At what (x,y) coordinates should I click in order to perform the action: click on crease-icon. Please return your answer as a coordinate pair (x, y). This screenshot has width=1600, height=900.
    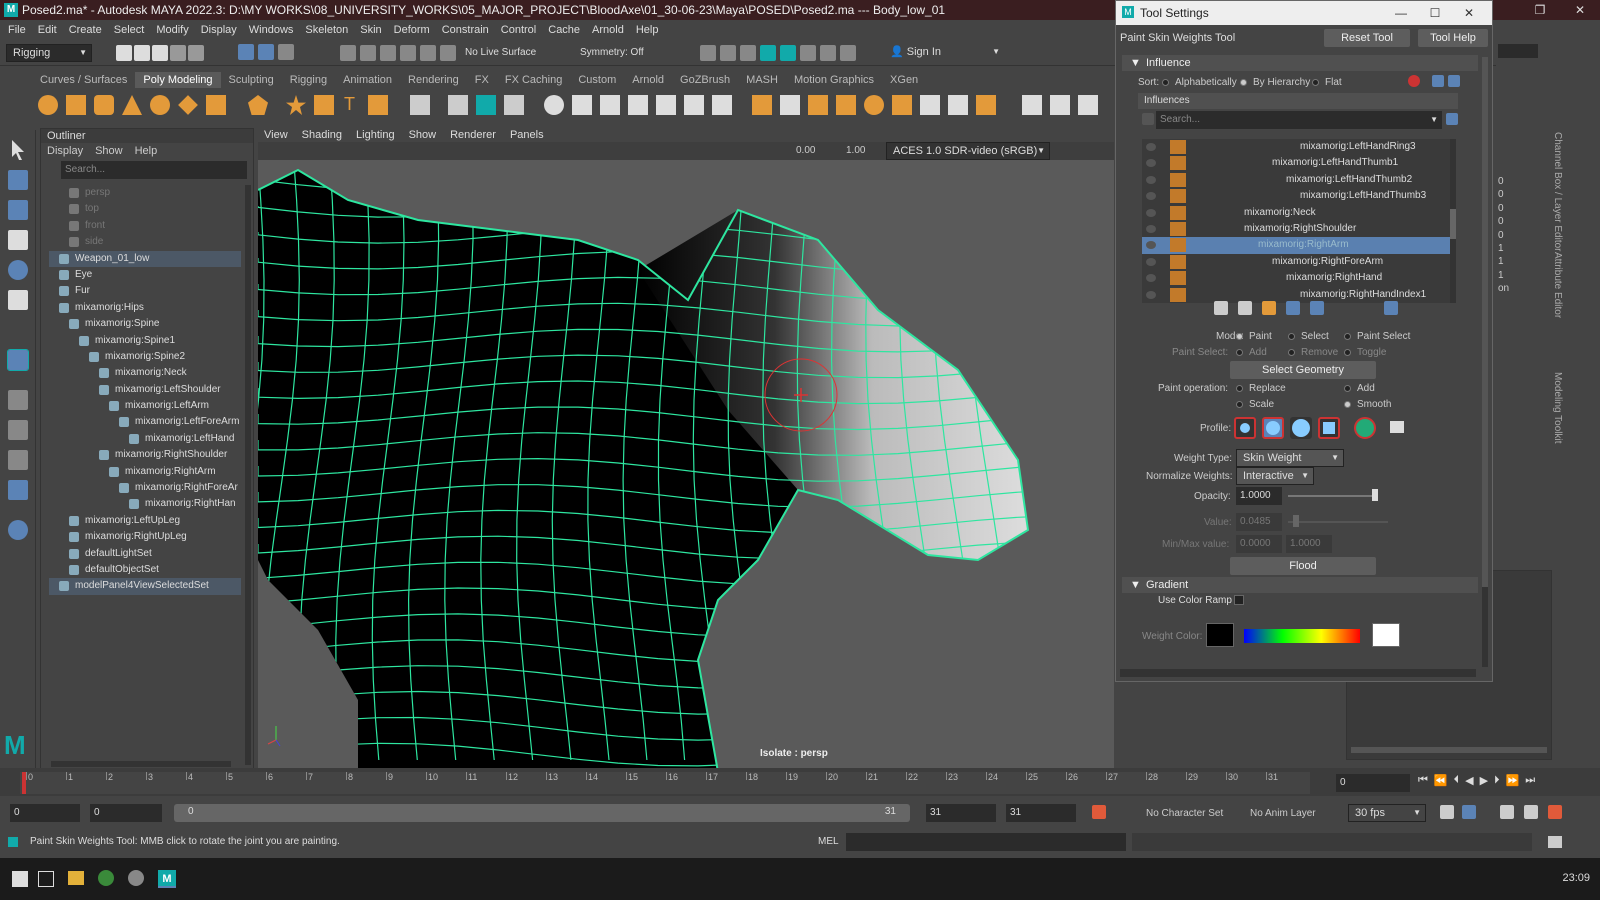
    Looking at the image, I should click on (986, 105).